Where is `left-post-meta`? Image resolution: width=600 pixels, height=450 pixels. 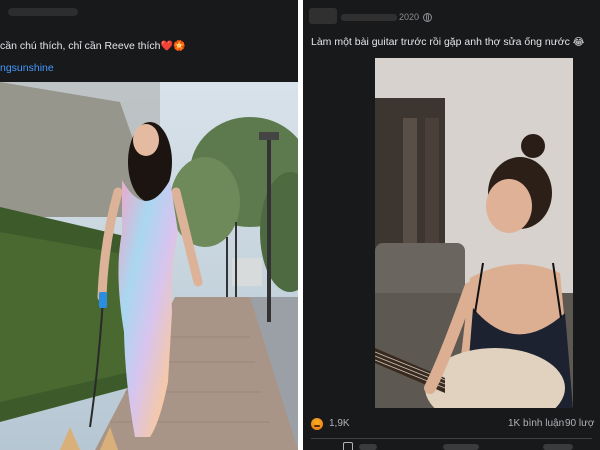 left-post-meta is located at coordinates (149, 12).